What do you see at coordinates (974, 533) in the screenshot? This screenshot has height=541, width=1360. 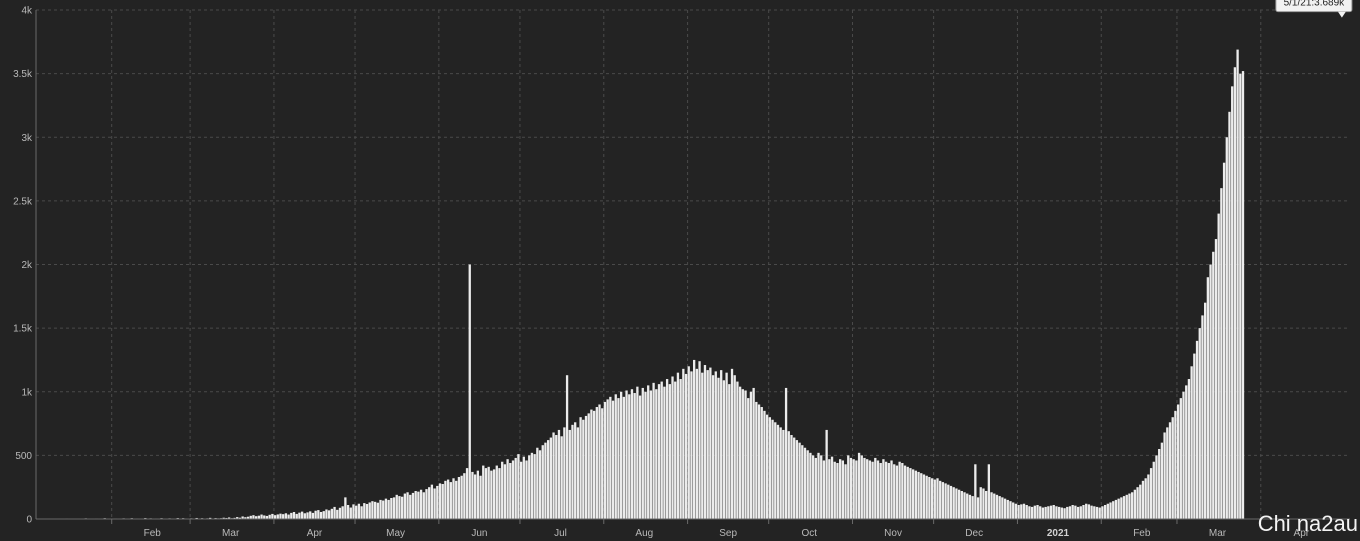 I see `x-tick-label: Dec` at bounding box center [974, 533].